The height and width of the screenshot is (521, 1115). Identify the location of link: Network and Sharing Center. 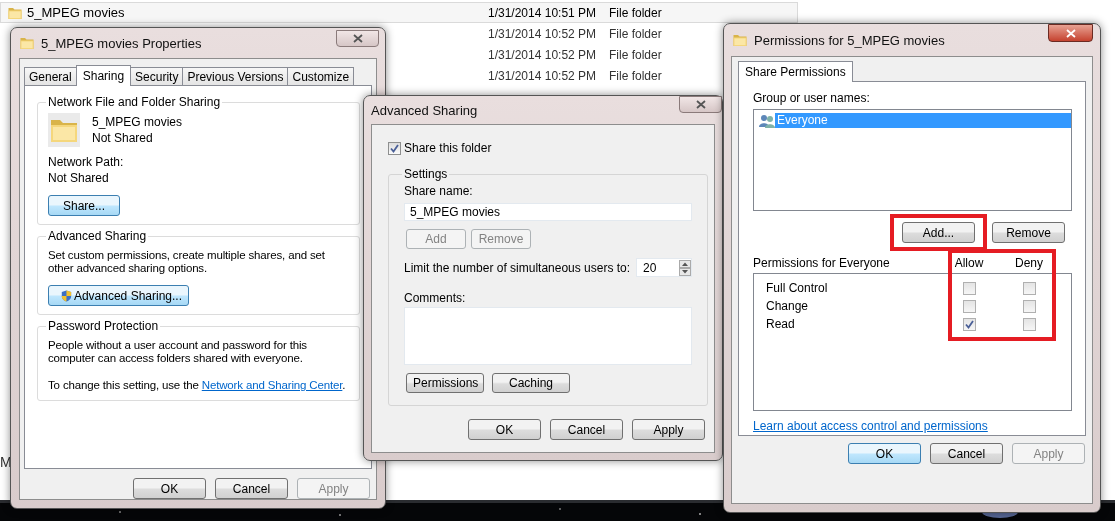
(272, 385).